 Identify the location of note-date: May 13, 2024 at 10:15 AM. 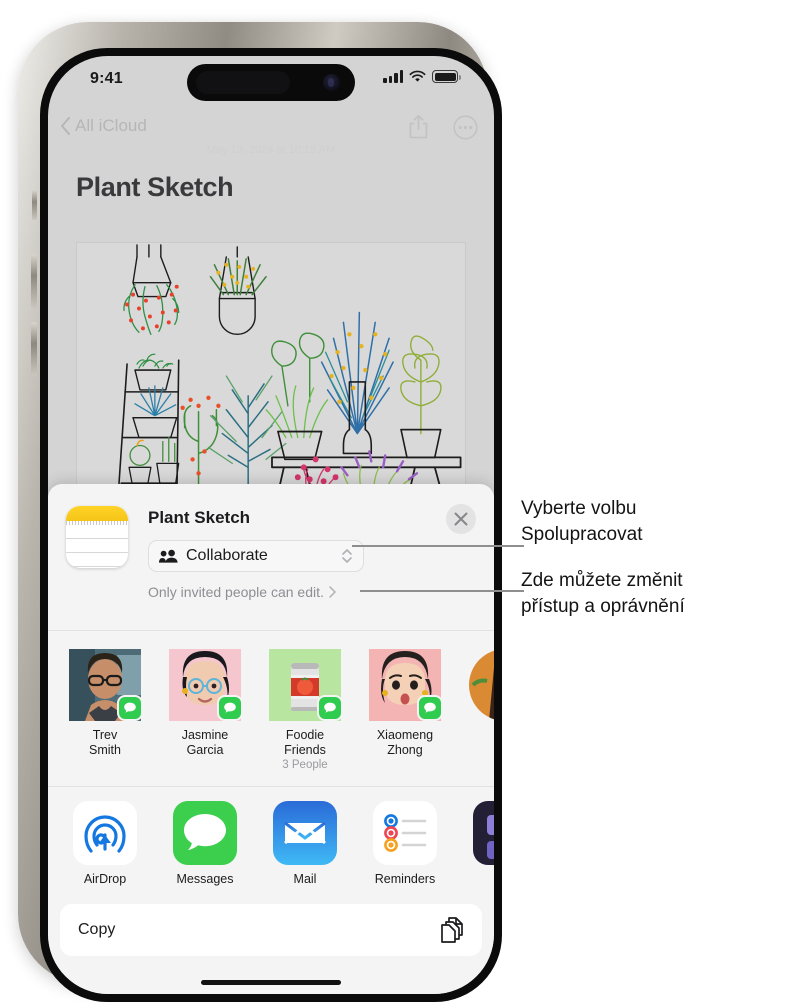
(271, 150).